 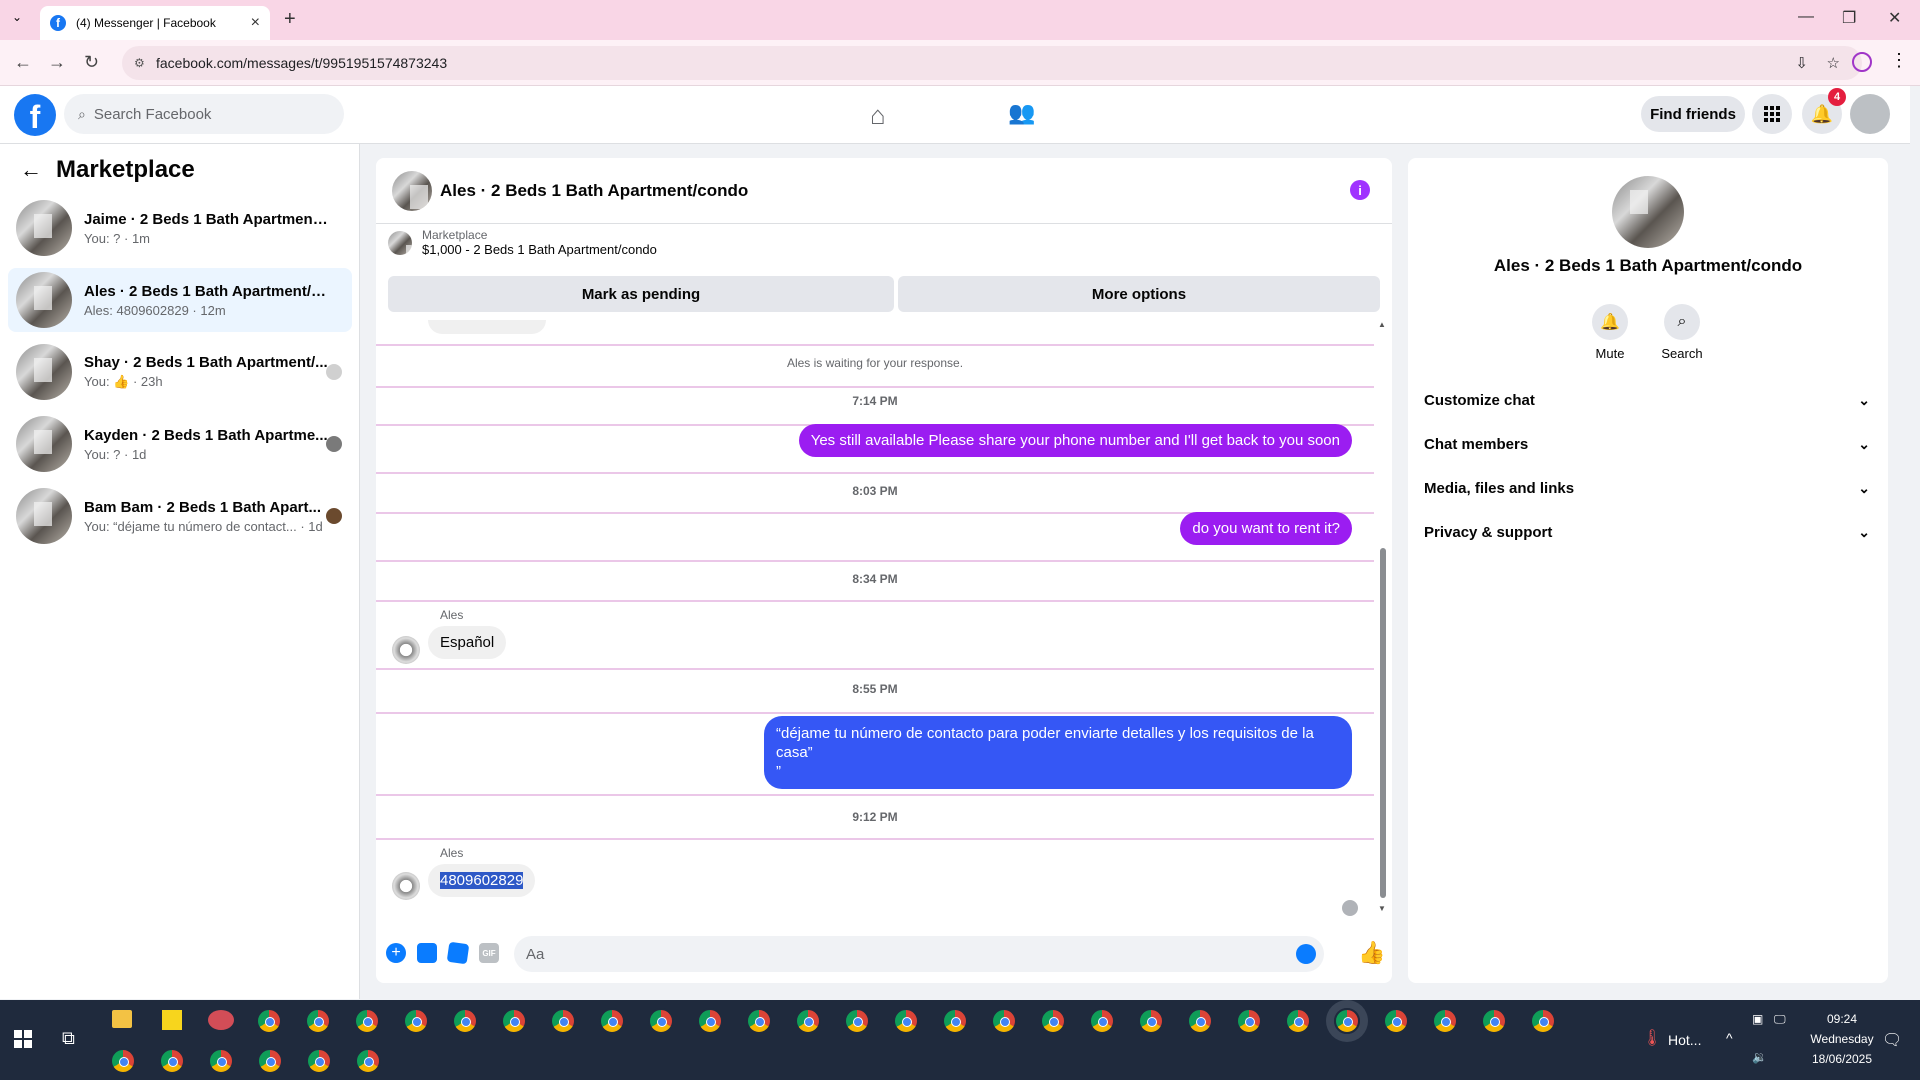 What do you see at coordinates (1801, 63) in the screenshot?
I see `install-app-icon: ⇩` at bounding box center [1801, 63].